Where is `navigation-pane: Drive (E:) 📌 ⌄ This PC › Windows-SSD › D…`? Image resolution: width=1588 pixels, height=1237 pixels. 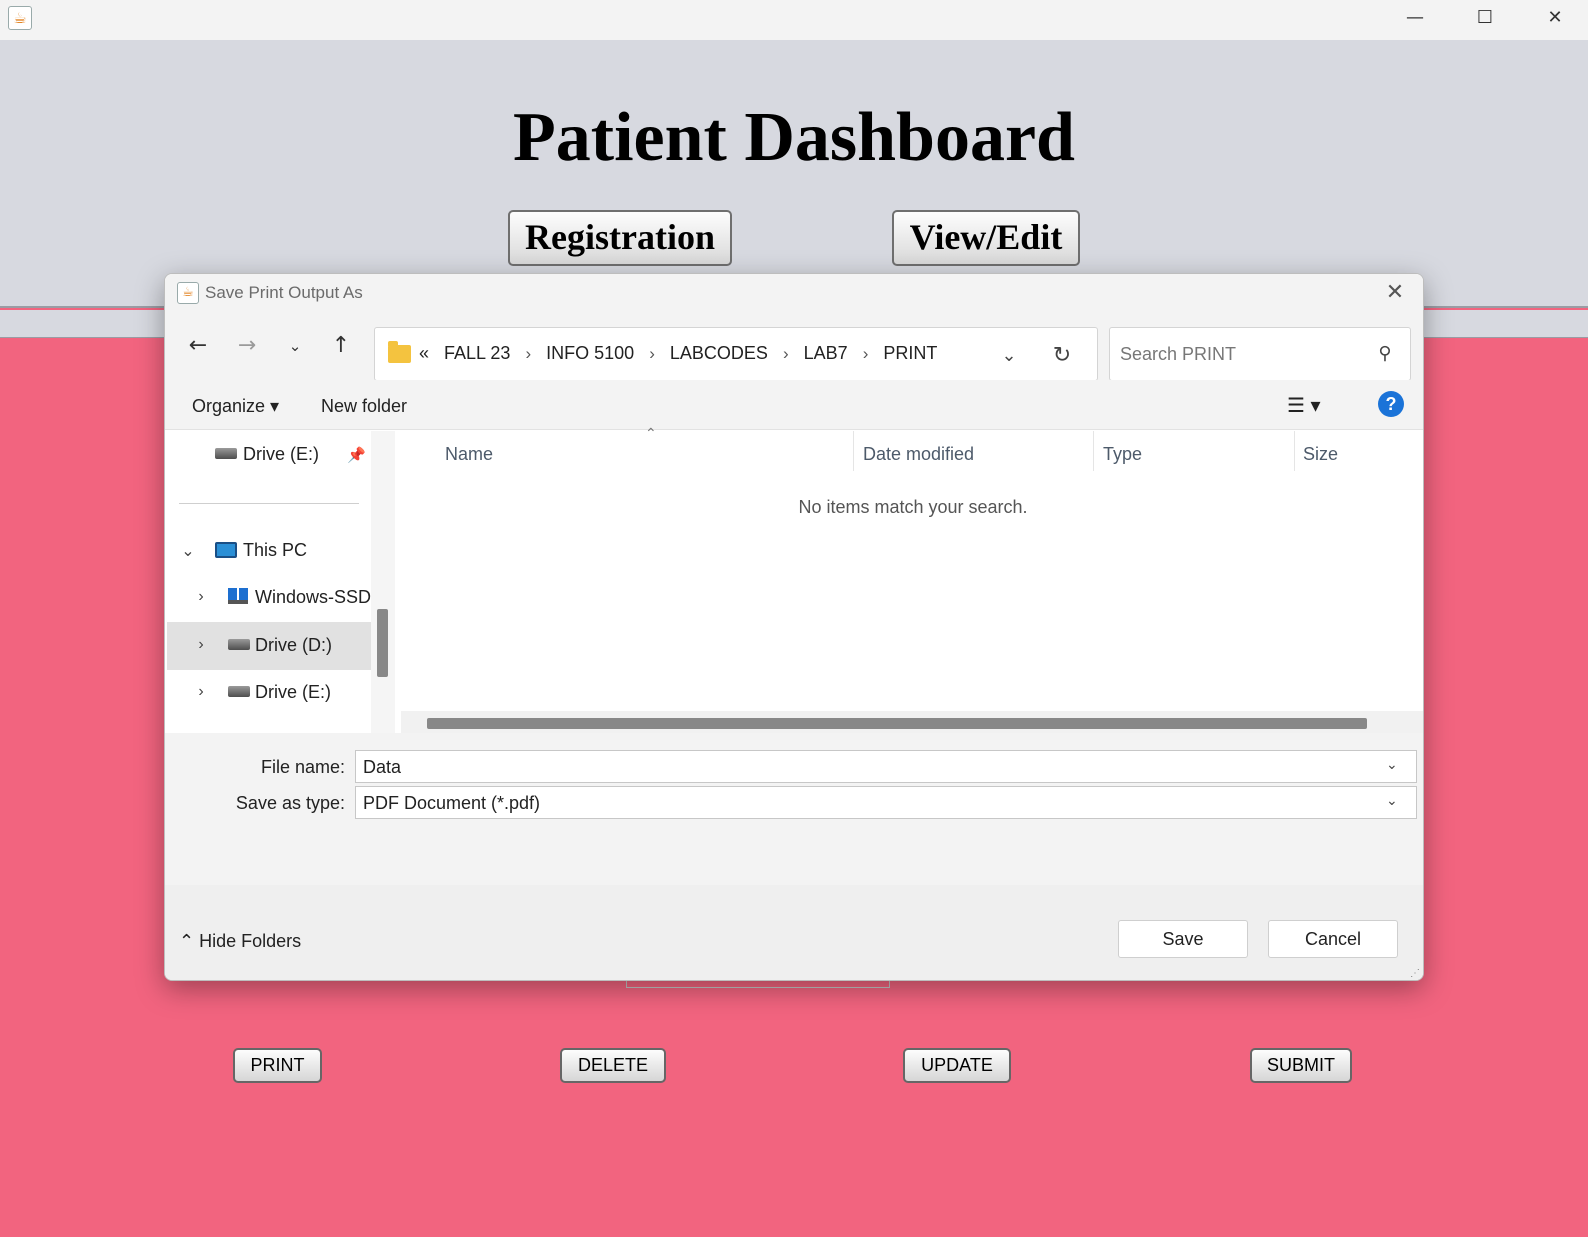 navigation-pane: Drive (E:) 📌 ⌄ This PC › Windows-SSD › D… is located at coordinates (280, 582).